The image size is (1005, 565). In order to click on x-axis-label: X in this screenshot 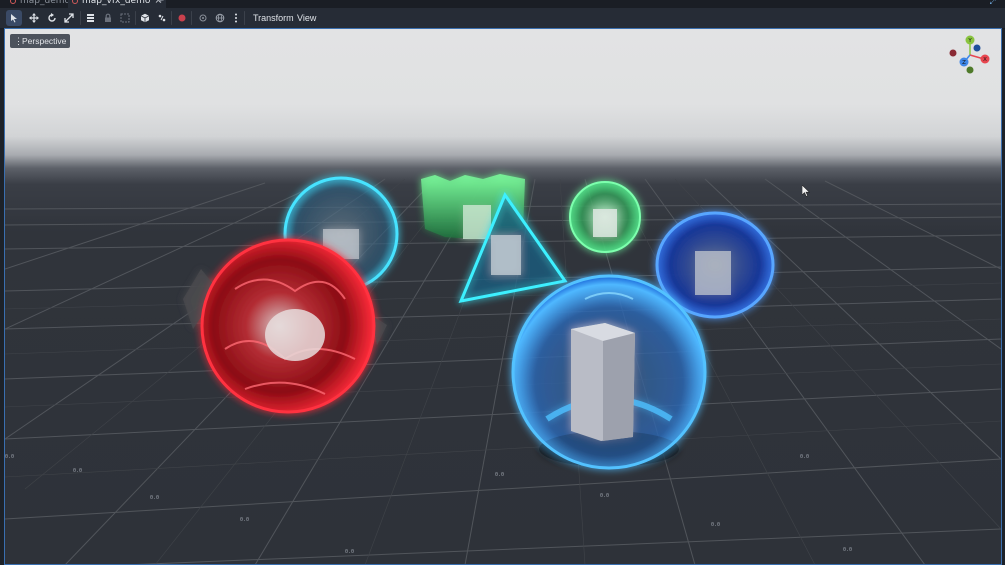, I will do `click(985, 60)`.